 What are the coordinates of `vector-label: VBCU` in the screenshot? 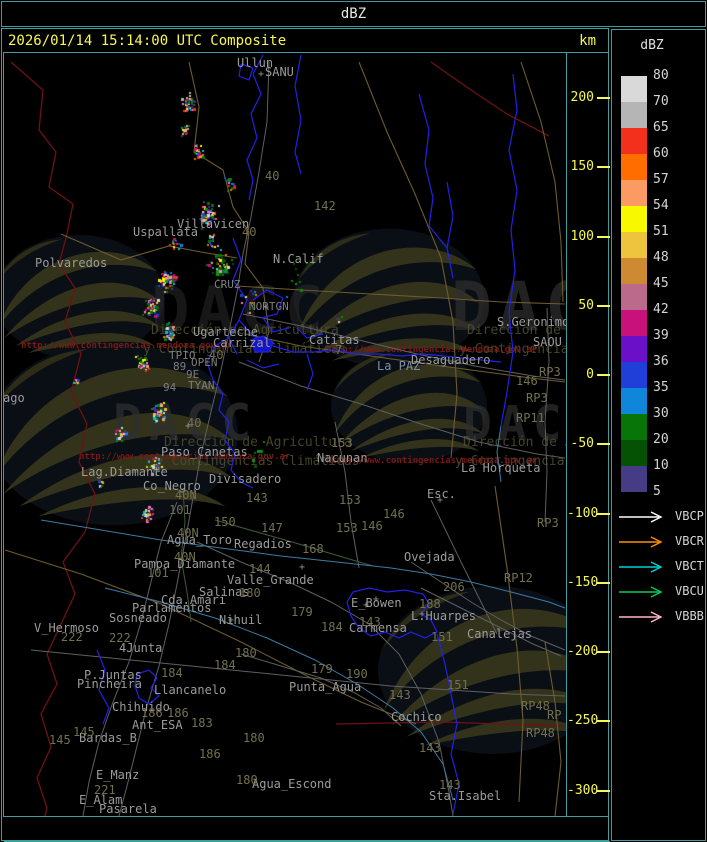 It's located at (689, 591).